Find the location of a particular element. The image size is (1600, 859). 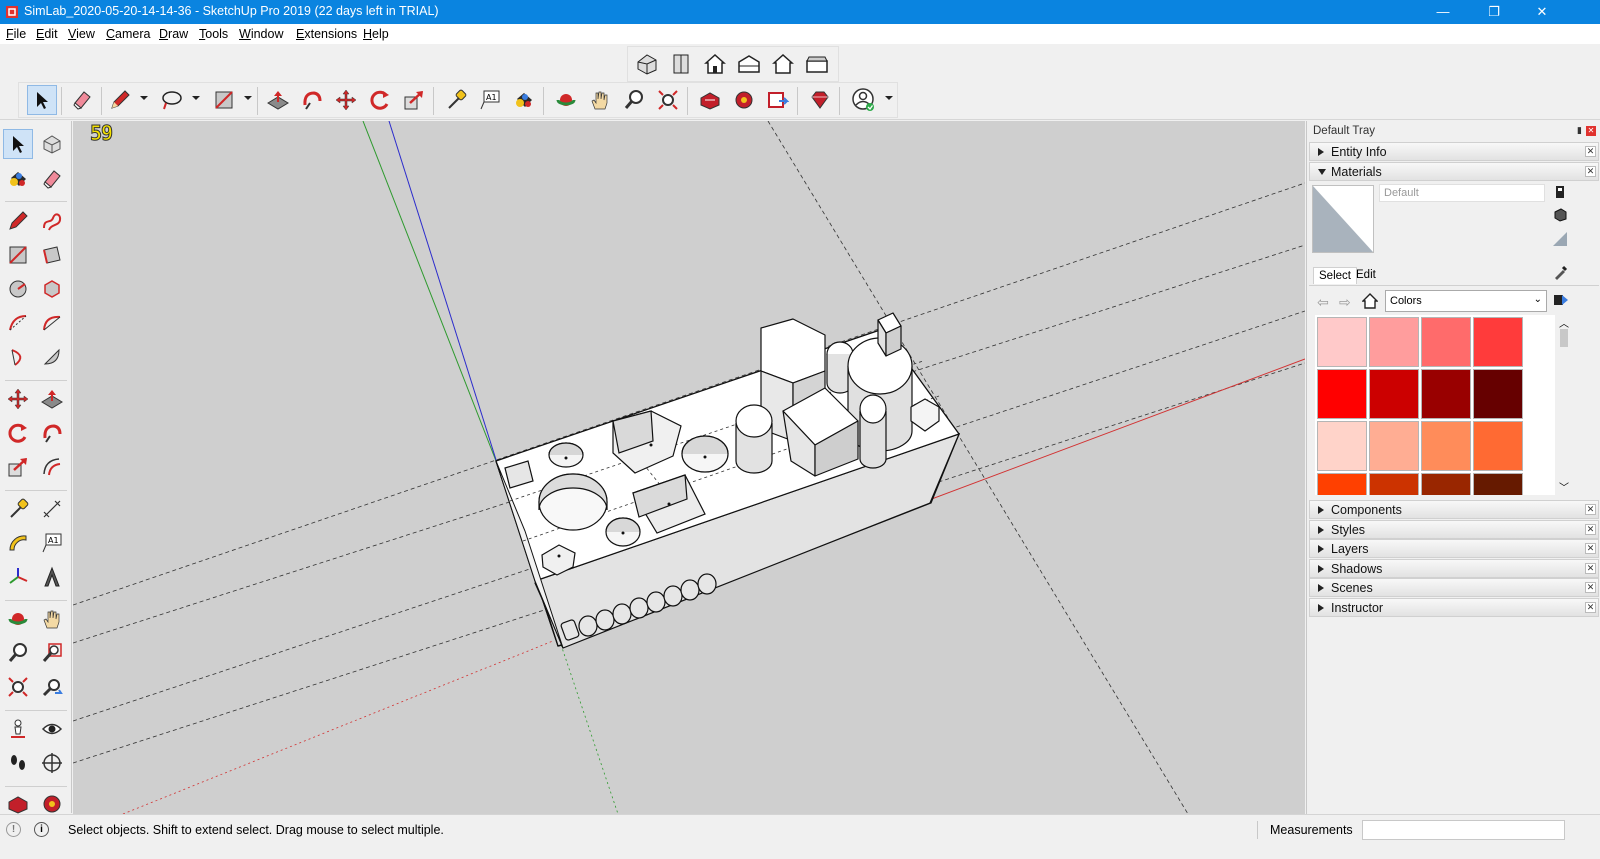

select-tool is located at coordinates (18, 144).